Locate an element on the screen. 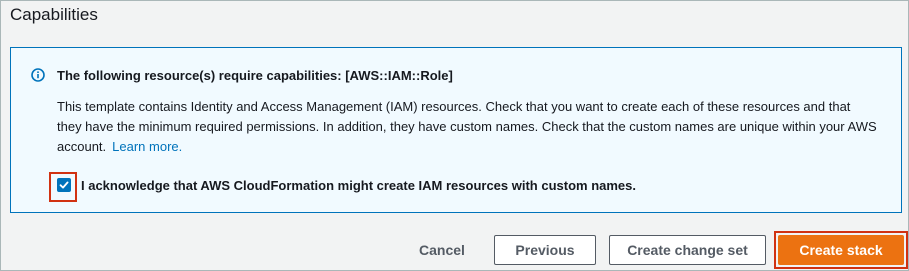 The height and width of the screenshot is (271, 909). checkmark-icon is located at coordinates (64, 185).